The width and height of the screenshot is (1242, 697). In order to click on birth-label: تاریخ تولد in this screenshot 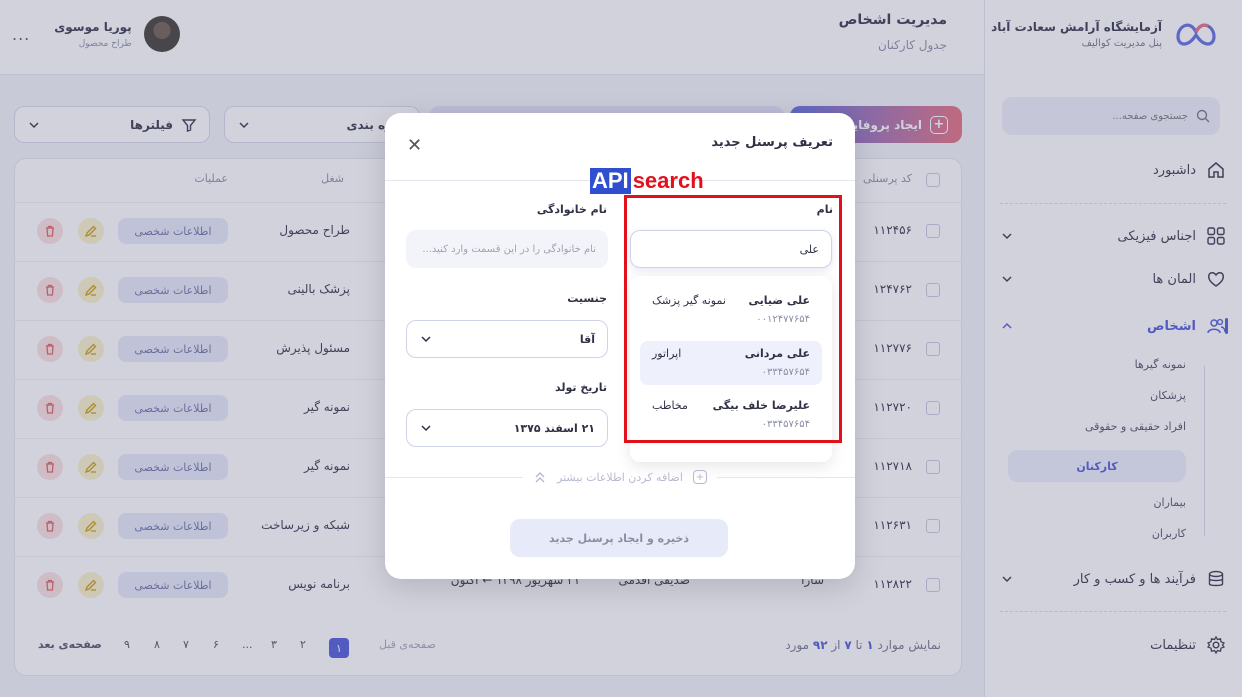, I will do `click(581, 387)`.